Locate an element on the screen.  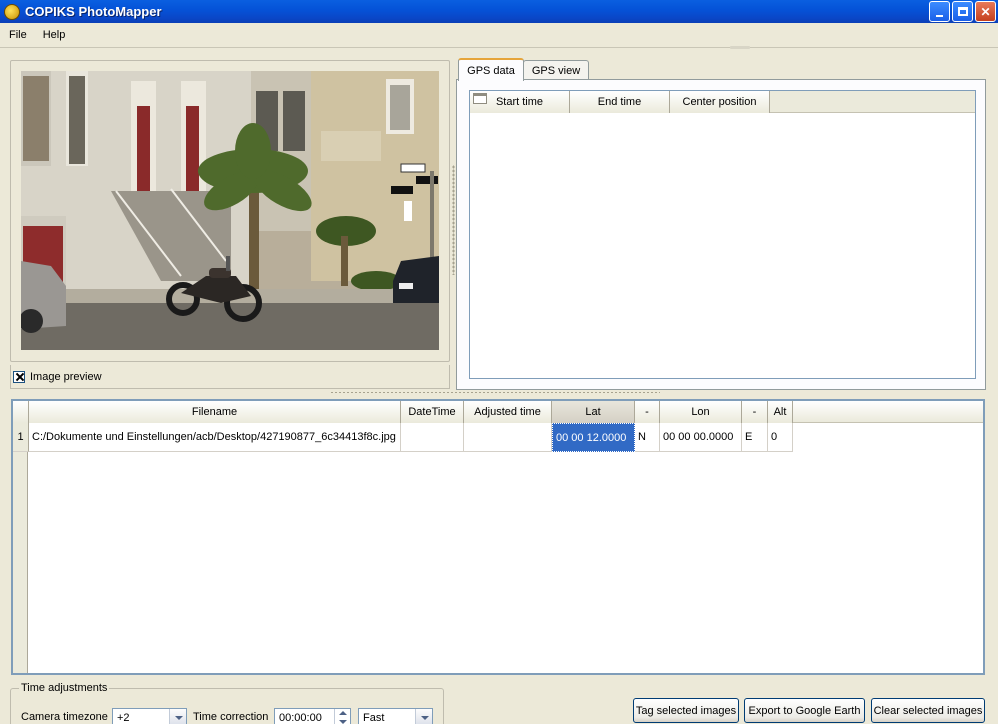
tab-gps-data: GPS data is located at coordinates (491, 69).